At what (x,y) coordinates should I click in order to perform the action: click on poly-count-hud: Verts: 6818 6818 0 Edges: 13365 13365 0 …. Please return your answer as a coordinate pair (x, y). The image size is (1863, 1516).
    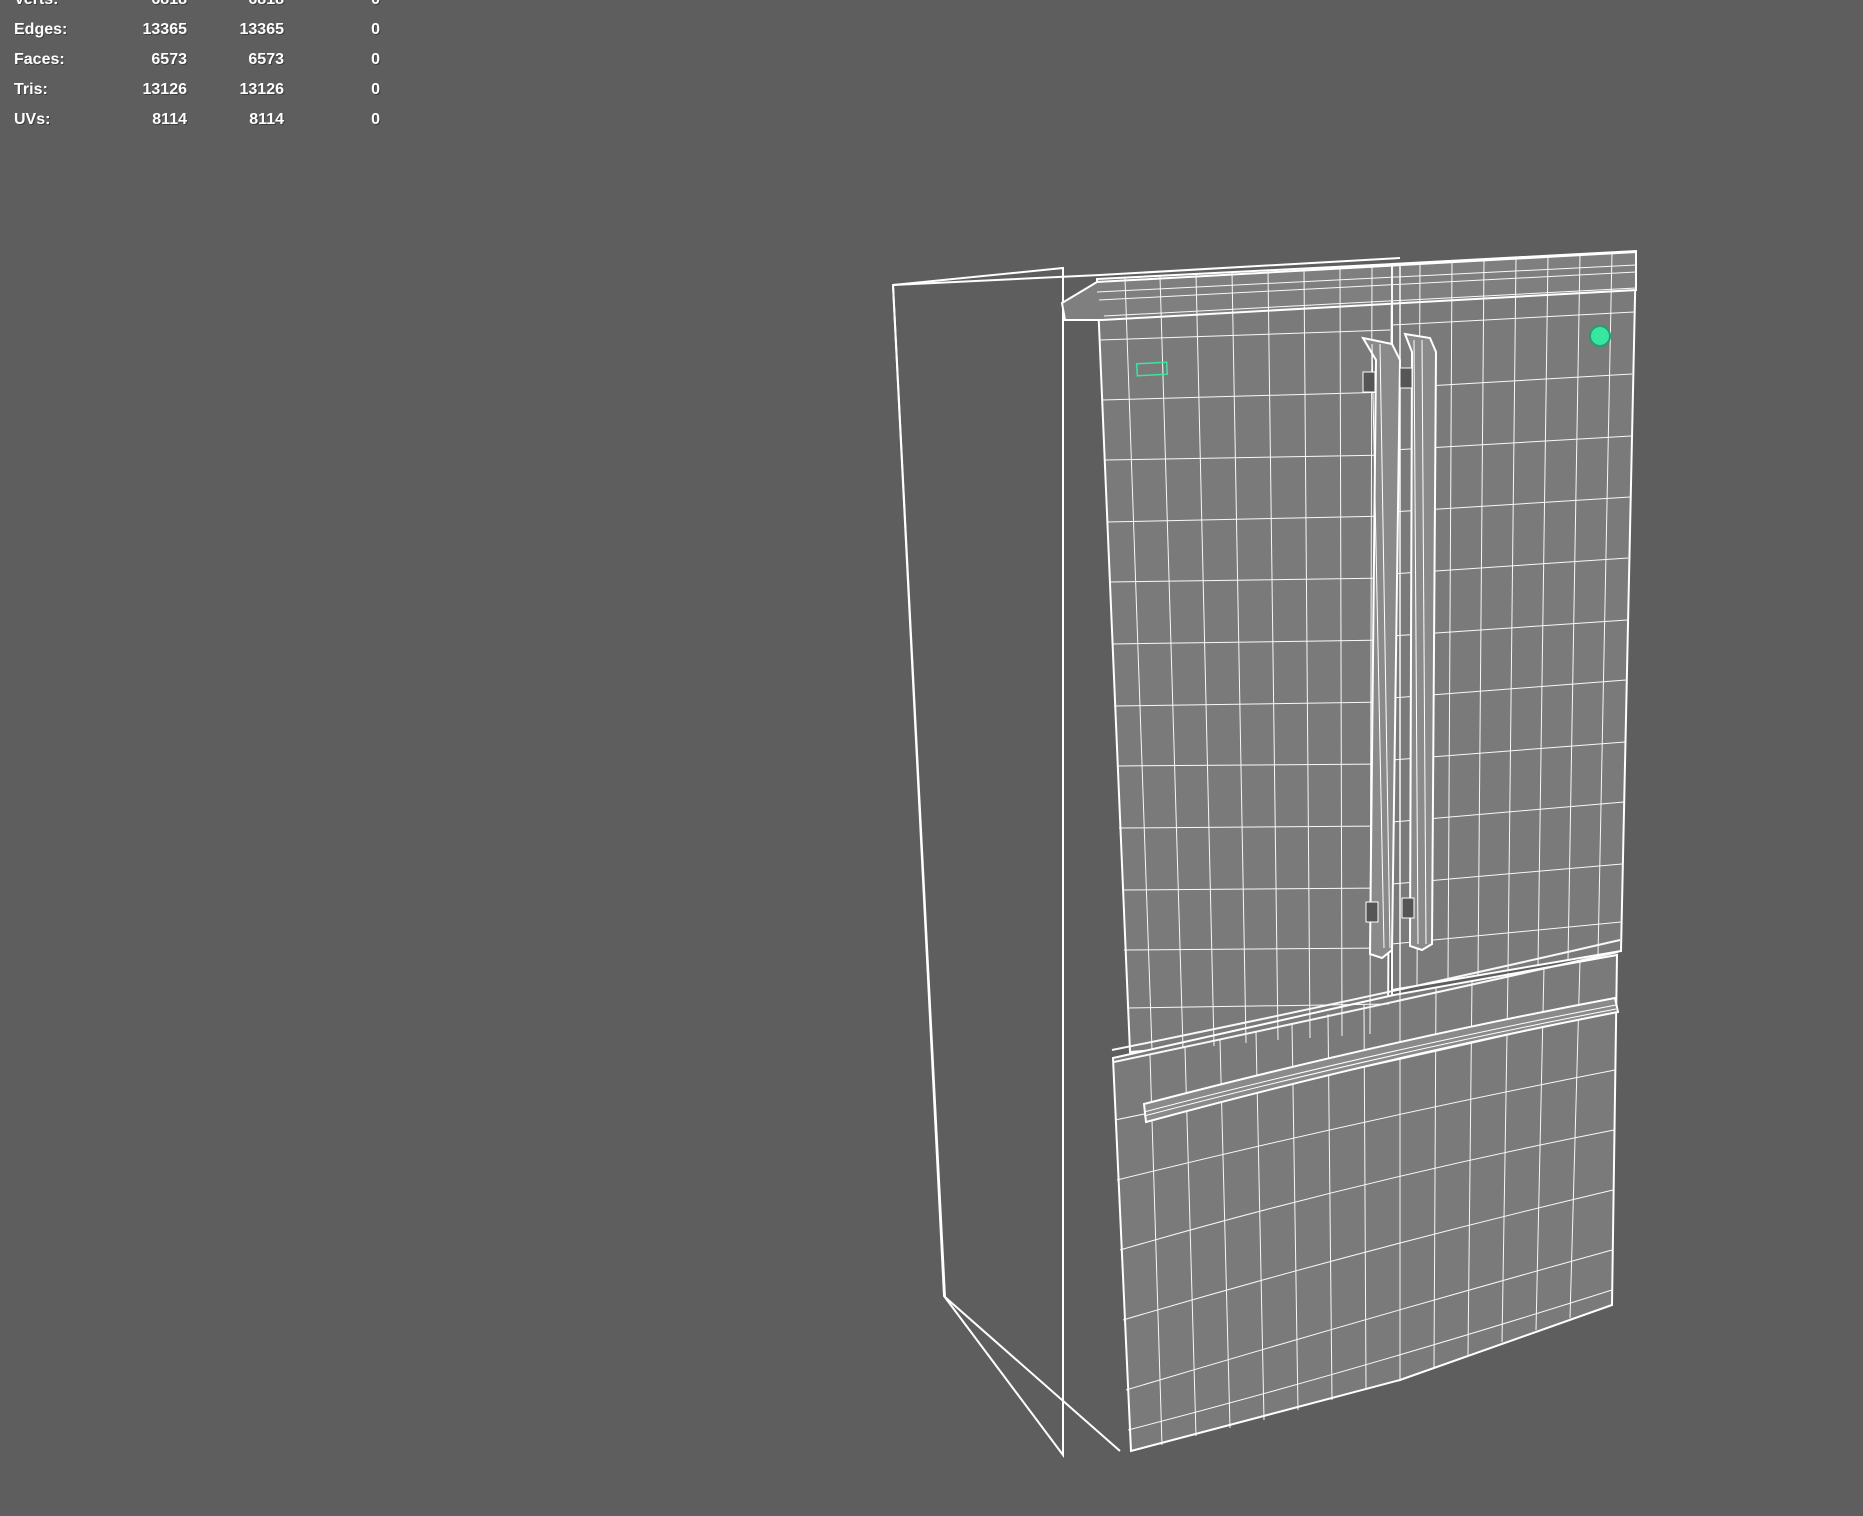
    Looking at the image, I should click on (200, 75).